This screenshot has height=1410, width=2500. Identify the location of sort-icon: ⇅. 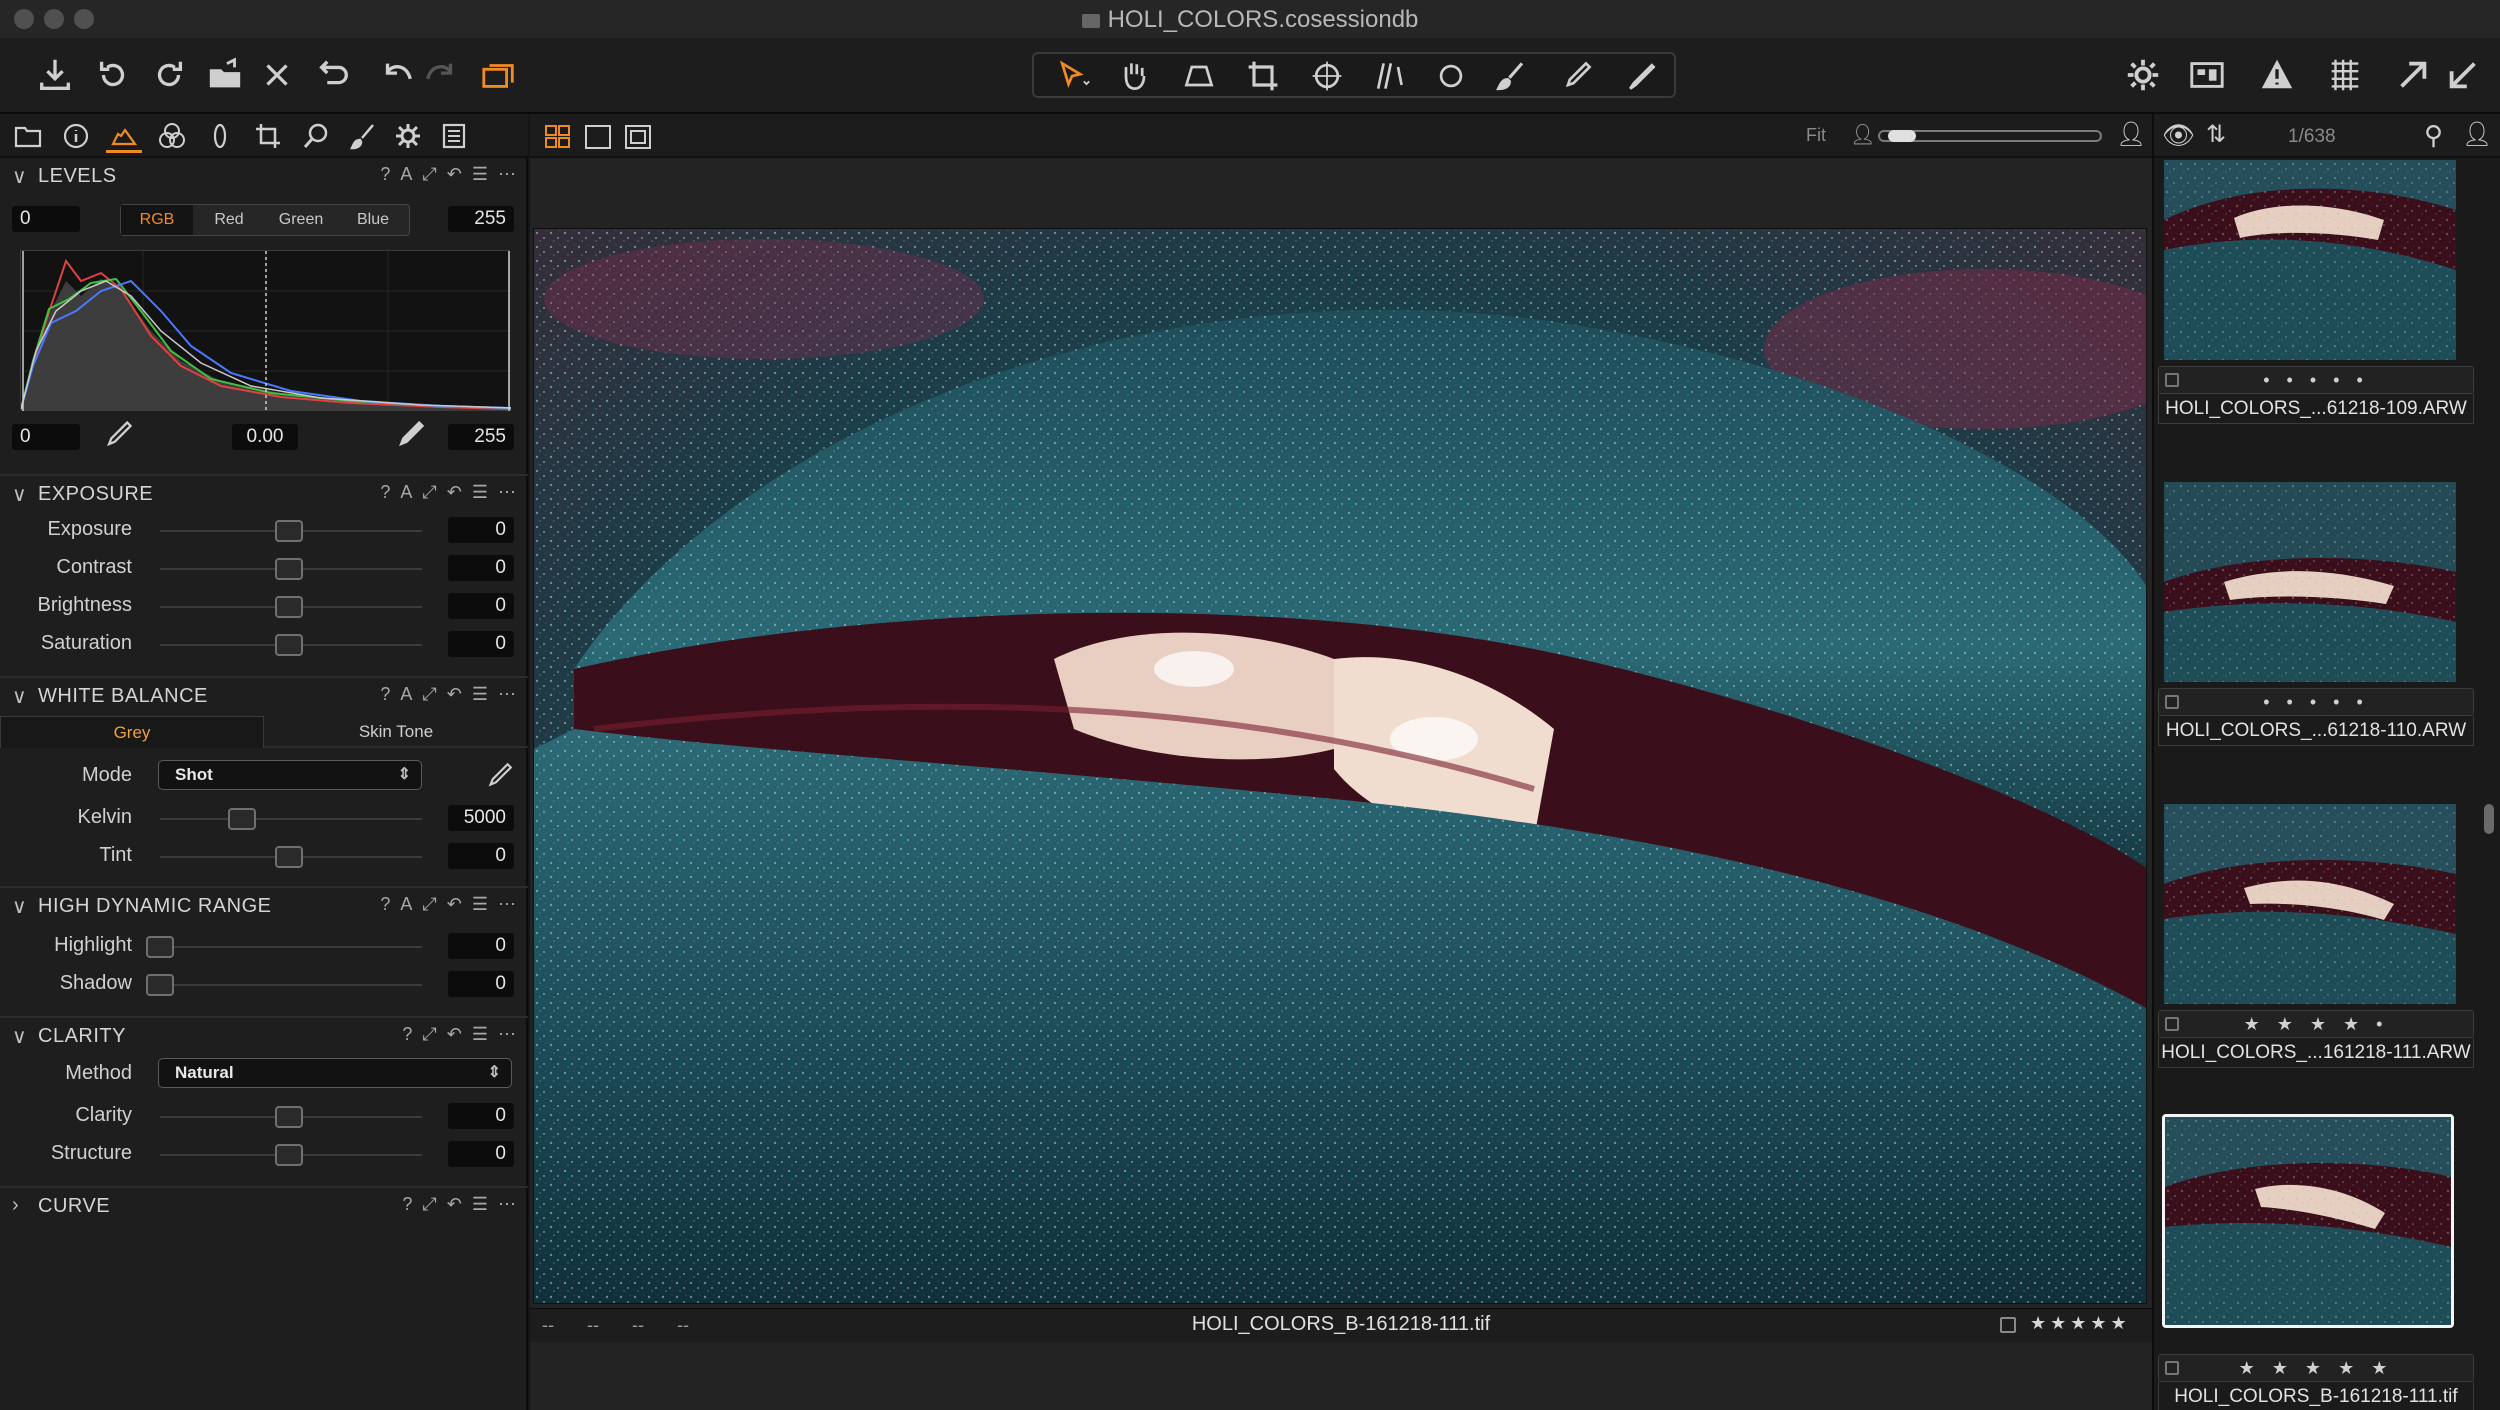
(2216, 134).